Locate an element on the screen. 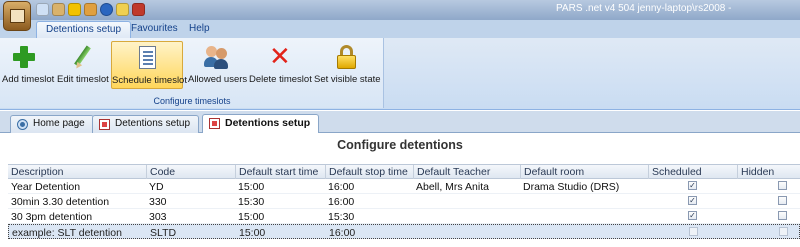  scheduled-checkbox is located at coordinates (693, 231).